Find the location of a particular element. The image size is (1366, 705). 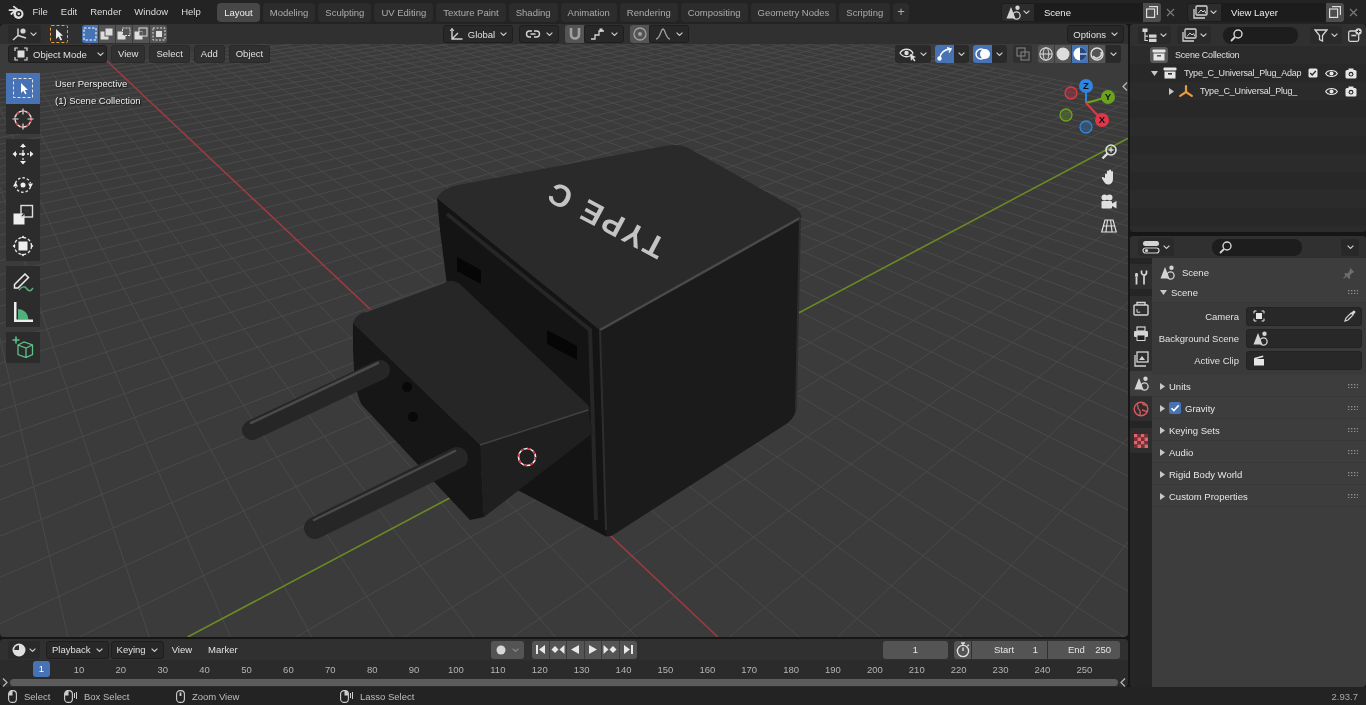

view-layer-tab is located at coordinates (1141, 358).